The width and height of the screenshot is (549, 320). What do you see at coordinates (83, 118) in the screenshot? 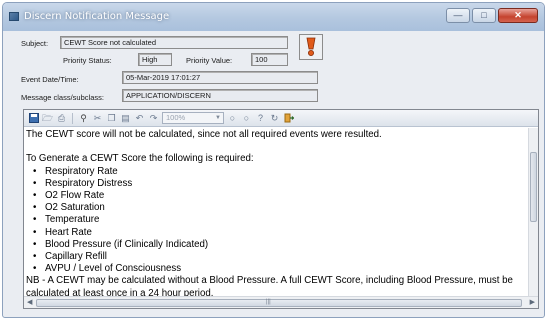
I see `find-icon: ⚲` at bounding box center [83, 118].